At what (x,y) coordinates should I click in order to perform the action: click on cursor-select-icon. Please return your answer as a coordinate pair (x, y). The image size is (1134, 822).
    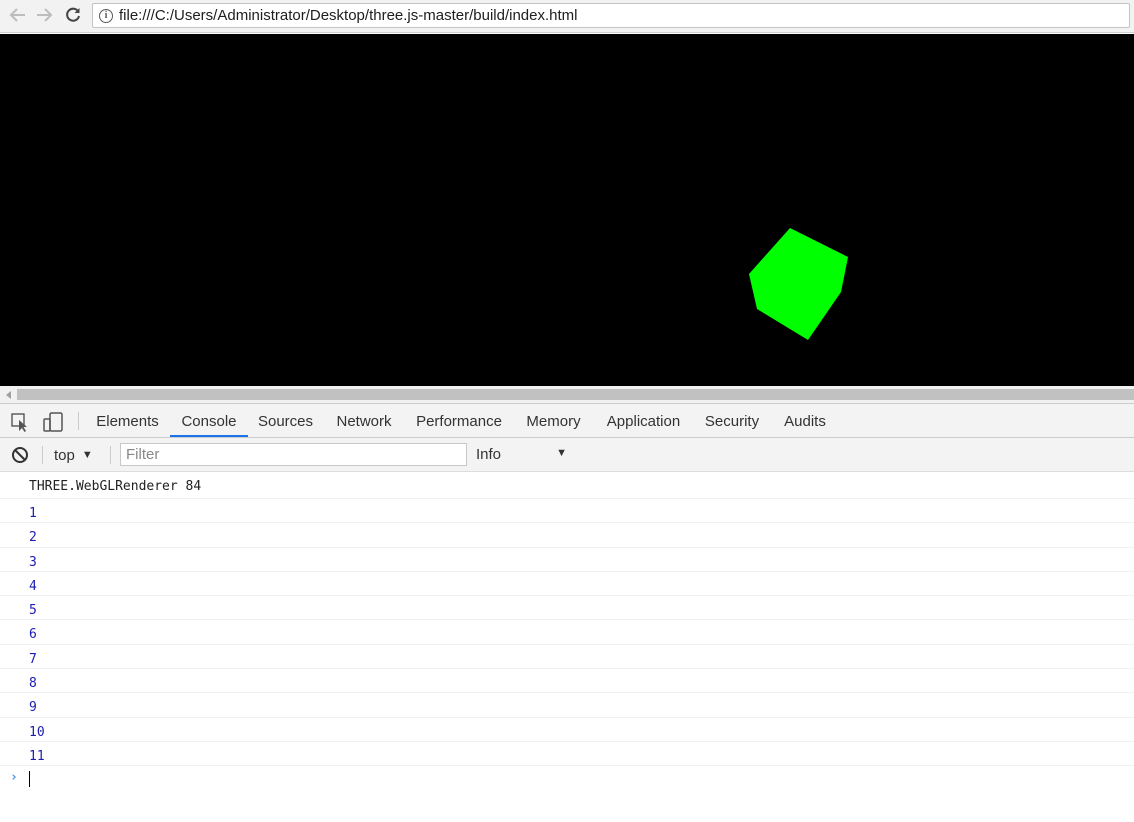
    Looking at the image, I should click on (19, 422).